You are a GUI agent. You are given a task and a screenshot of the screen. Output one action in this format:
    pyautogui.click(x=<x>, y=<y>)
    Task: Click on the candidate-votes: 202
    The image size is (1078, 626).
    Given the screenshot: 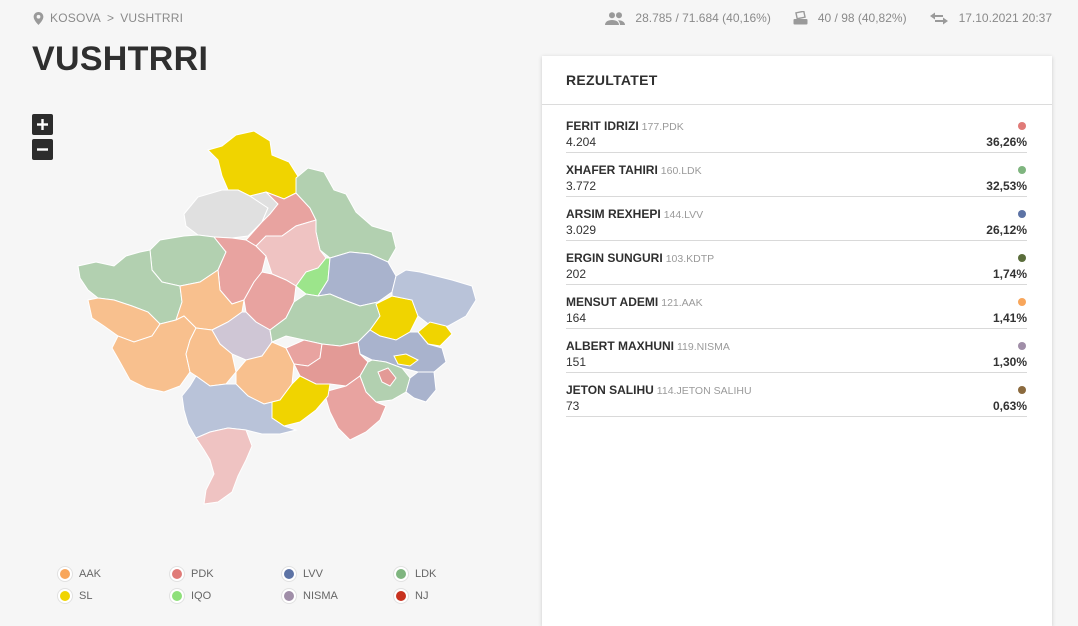 What is the action you would take?
    pyautogui.click(x=576, y=274)
    